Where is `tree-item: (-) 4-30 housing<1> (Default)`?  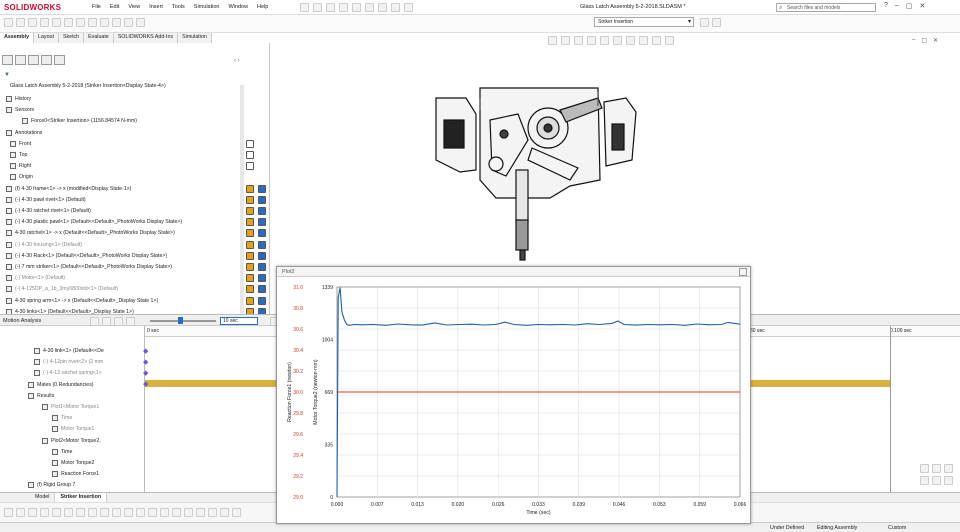 tree-item: (-) 4-30 housing<1> (Default) is located at coordinates (44, 245).